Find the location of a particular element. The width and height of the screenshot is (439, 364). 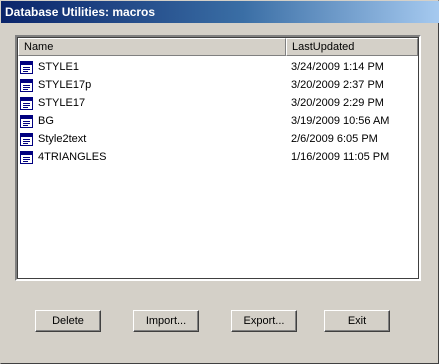

list-item-name-cell: STYLE17 is located at coordinates (152, 103).